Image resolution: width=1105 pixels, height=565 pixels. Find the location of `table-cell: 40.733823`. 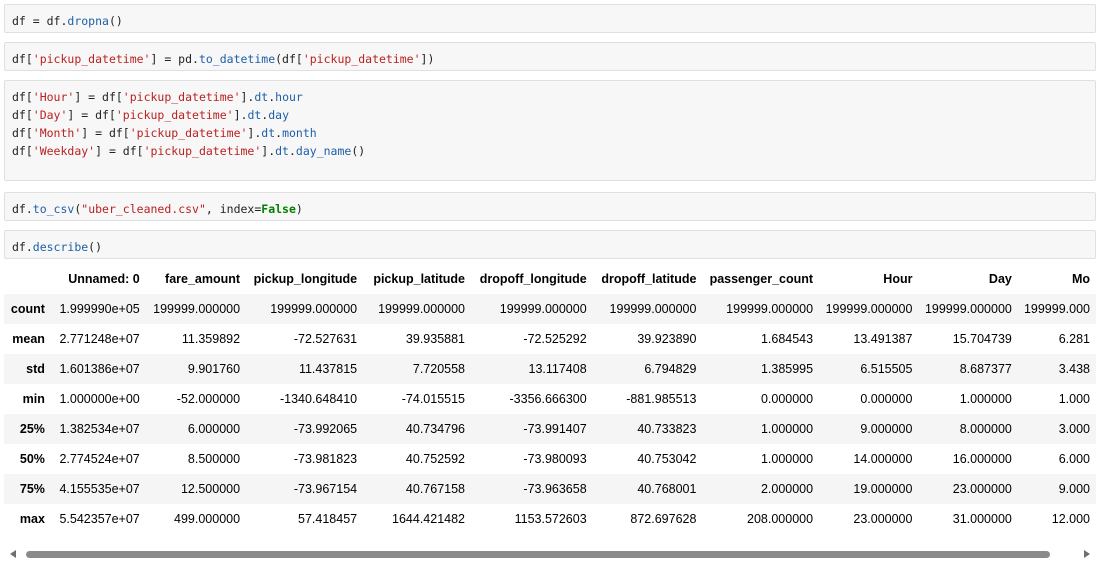

table-cell: 40.733823 is located at coordinates (667, 429).